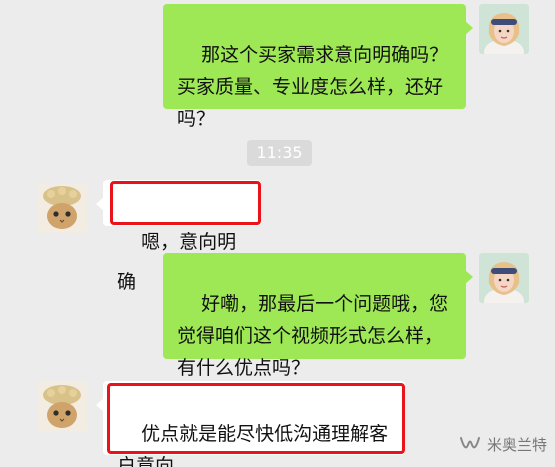 The width and height of the screenshot is (555, 467). Describe the element at coordinates (253, 445) in the screenshot. I see `message-text: 优点就是能尽快低沟通理解客户意向` at that location.